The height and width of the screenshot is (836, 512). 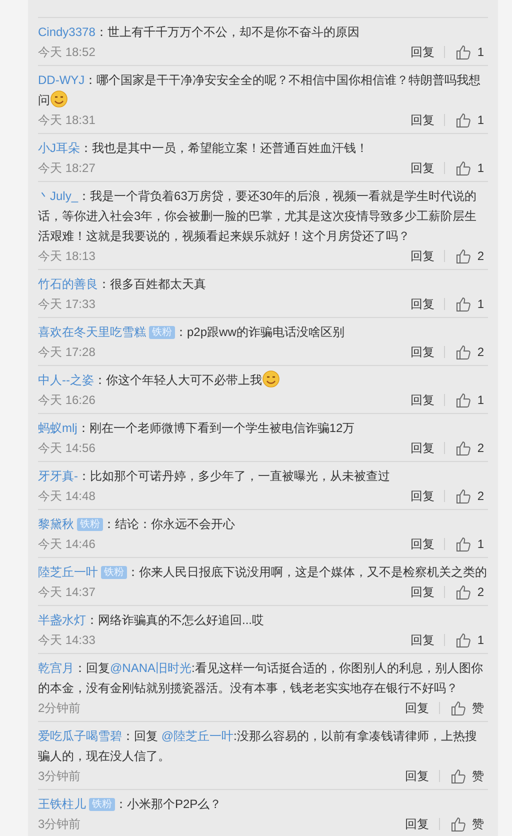 I want to click on comment-time: 今天 18:27, so click(x=67, y=168).